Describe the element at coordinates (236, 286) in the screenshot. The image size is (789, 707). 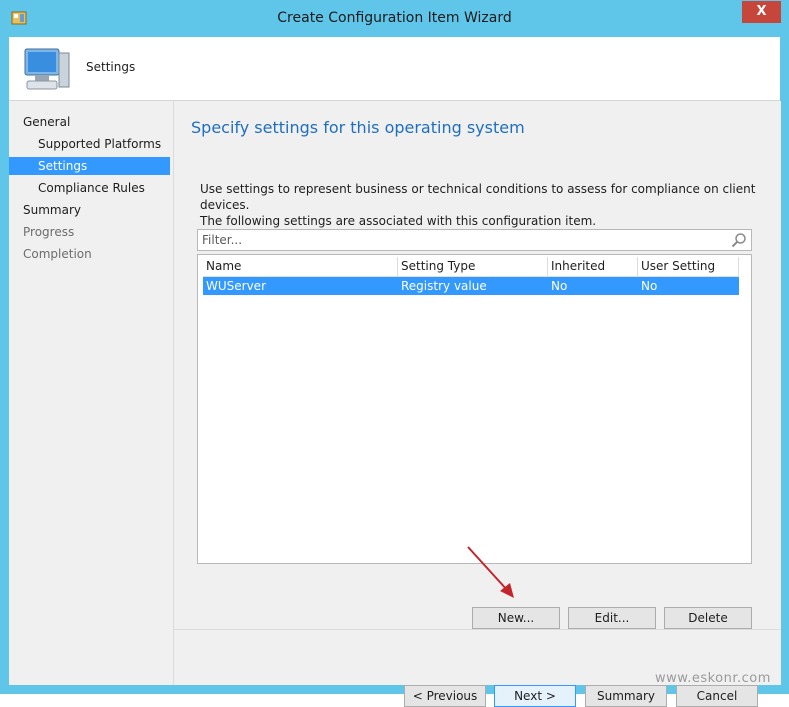
I see `cell-name: WUServer` at that location.